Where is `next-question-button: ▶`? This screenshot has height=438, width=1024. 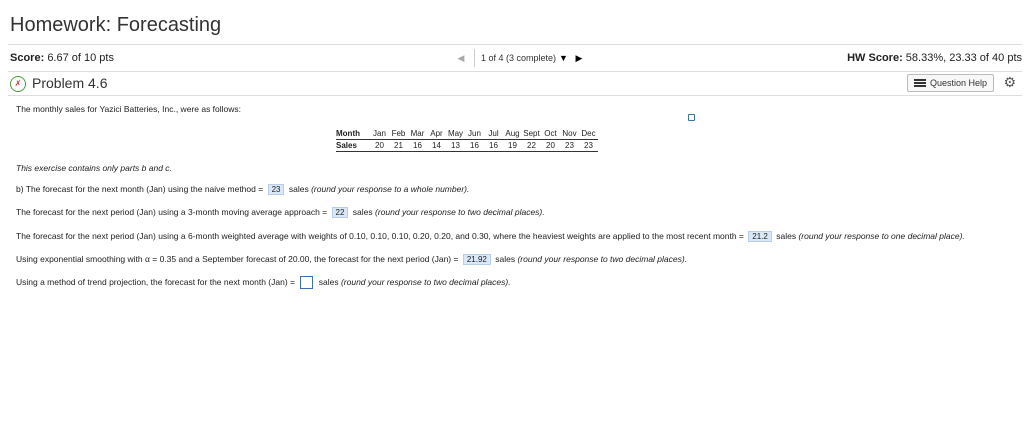 next-question-button: ▶ is located at coordinates (579, 58).